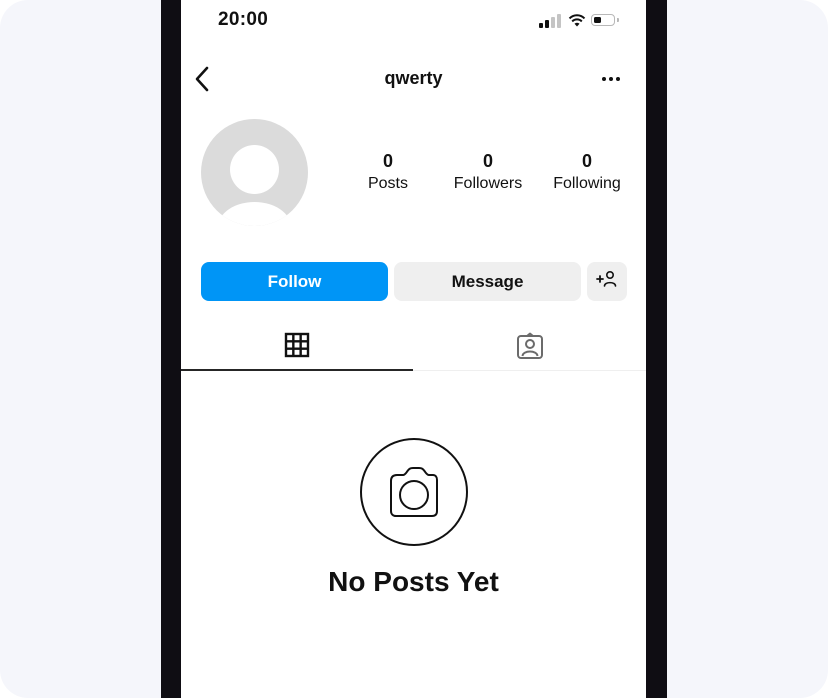 Image resolution: width=828 pixels, height=698 pixels. I want to click on battery-icon, so click(603, 20).